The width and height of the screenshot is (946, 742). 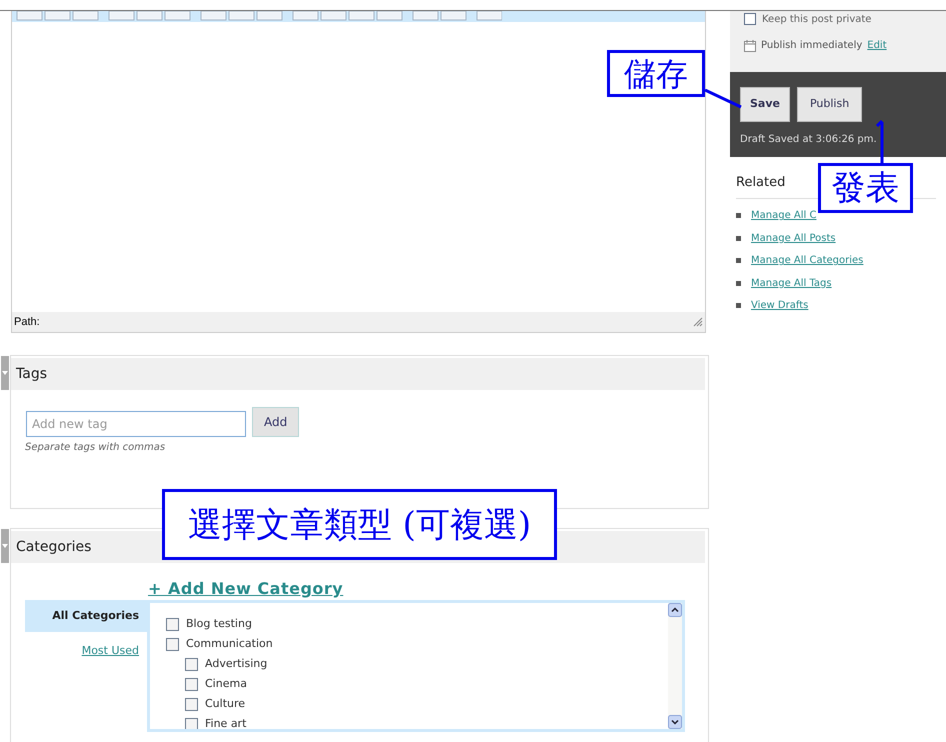 What do you see at coordinates (27, 322) in the screenshot?
I see `path-label: Path:` at bounding box center [27, 322].